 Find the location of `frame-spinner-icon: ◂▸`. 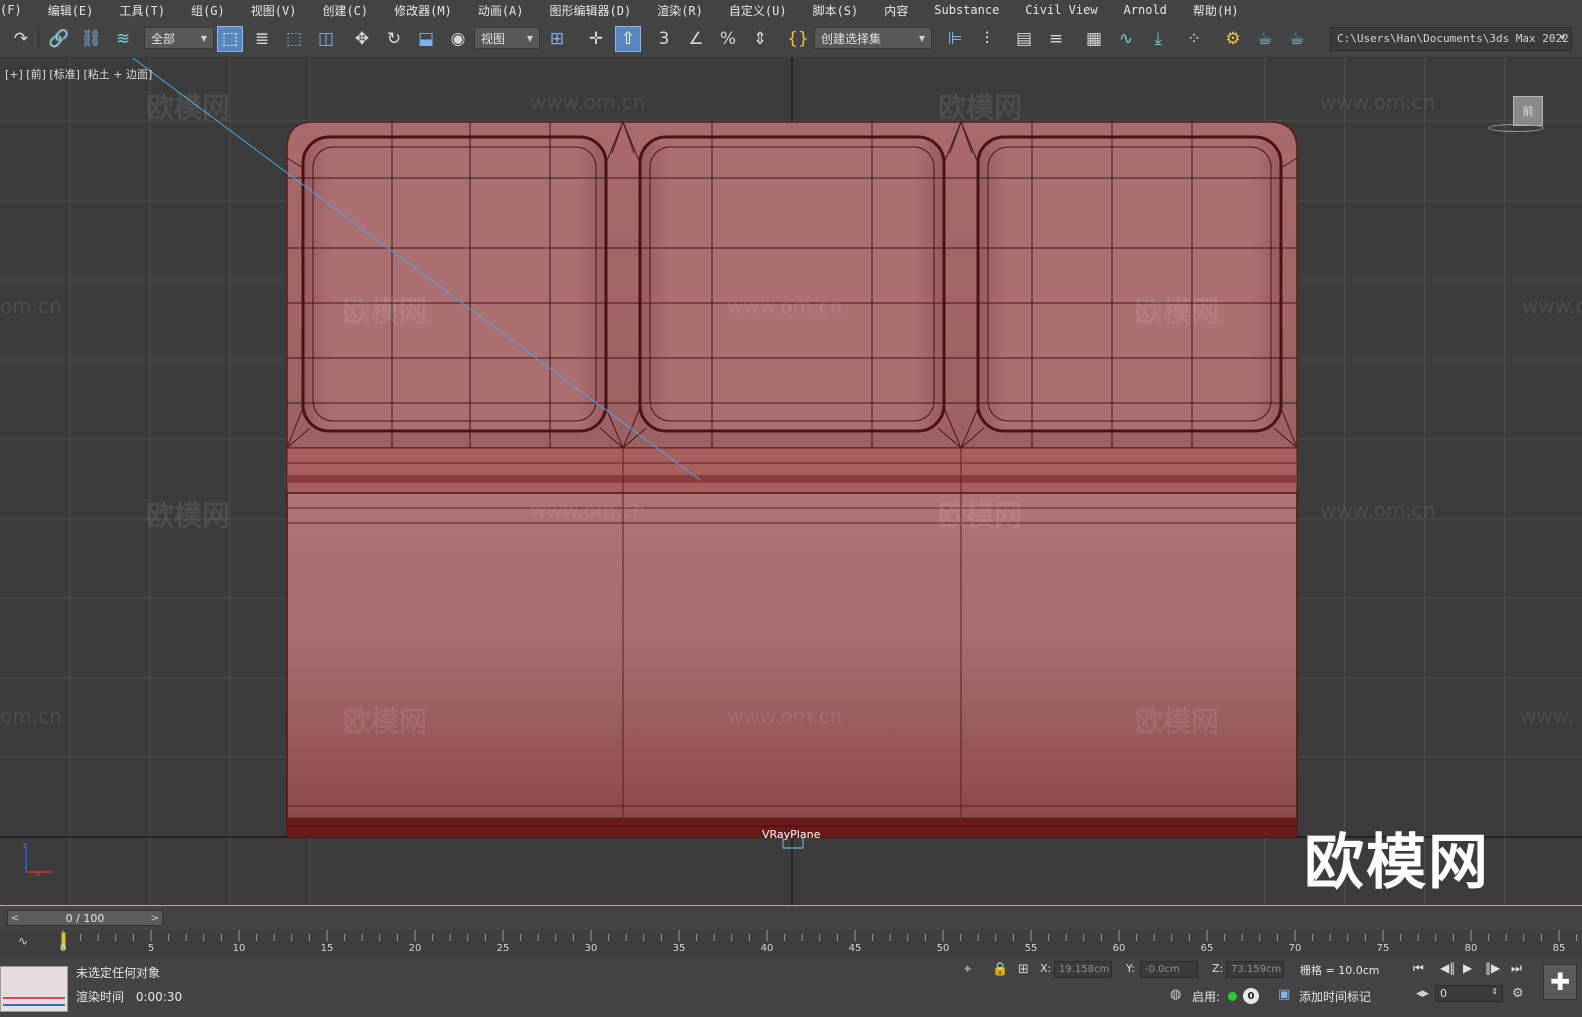

frame-spinner-icon: ◂▸ is located at coordinates (1422, 993).